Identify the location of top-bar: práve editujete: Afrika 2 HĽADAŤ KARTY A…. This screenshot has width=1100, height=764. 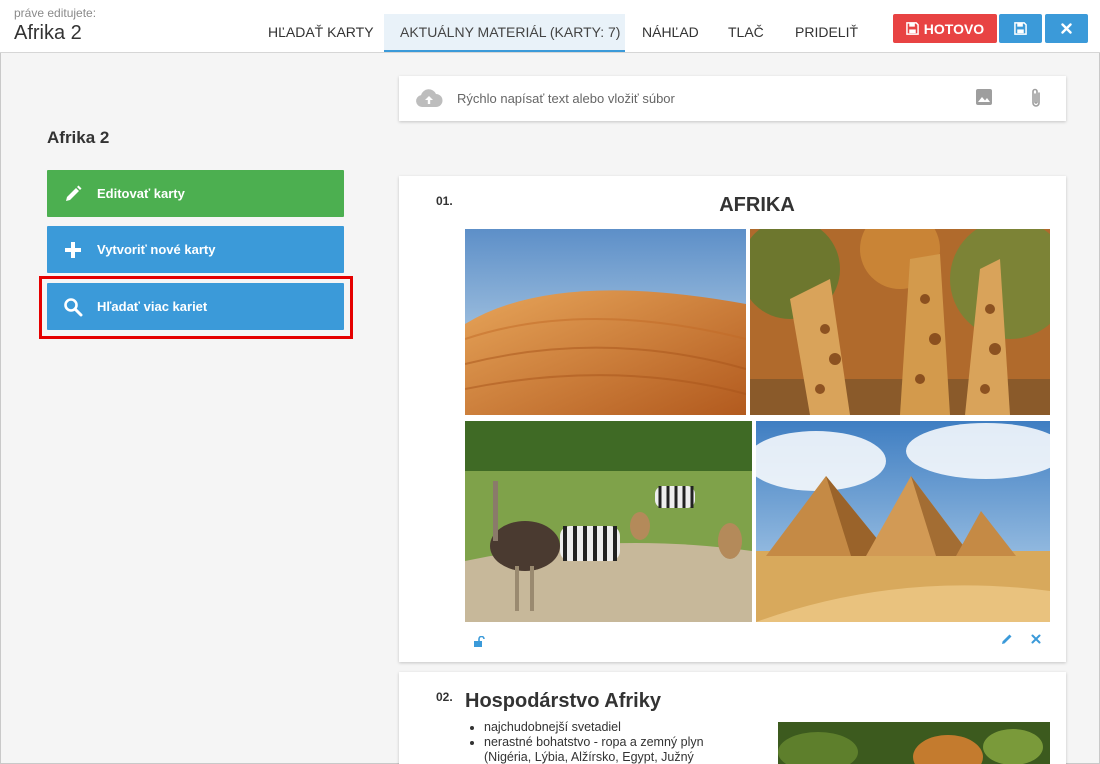
(550, 26).